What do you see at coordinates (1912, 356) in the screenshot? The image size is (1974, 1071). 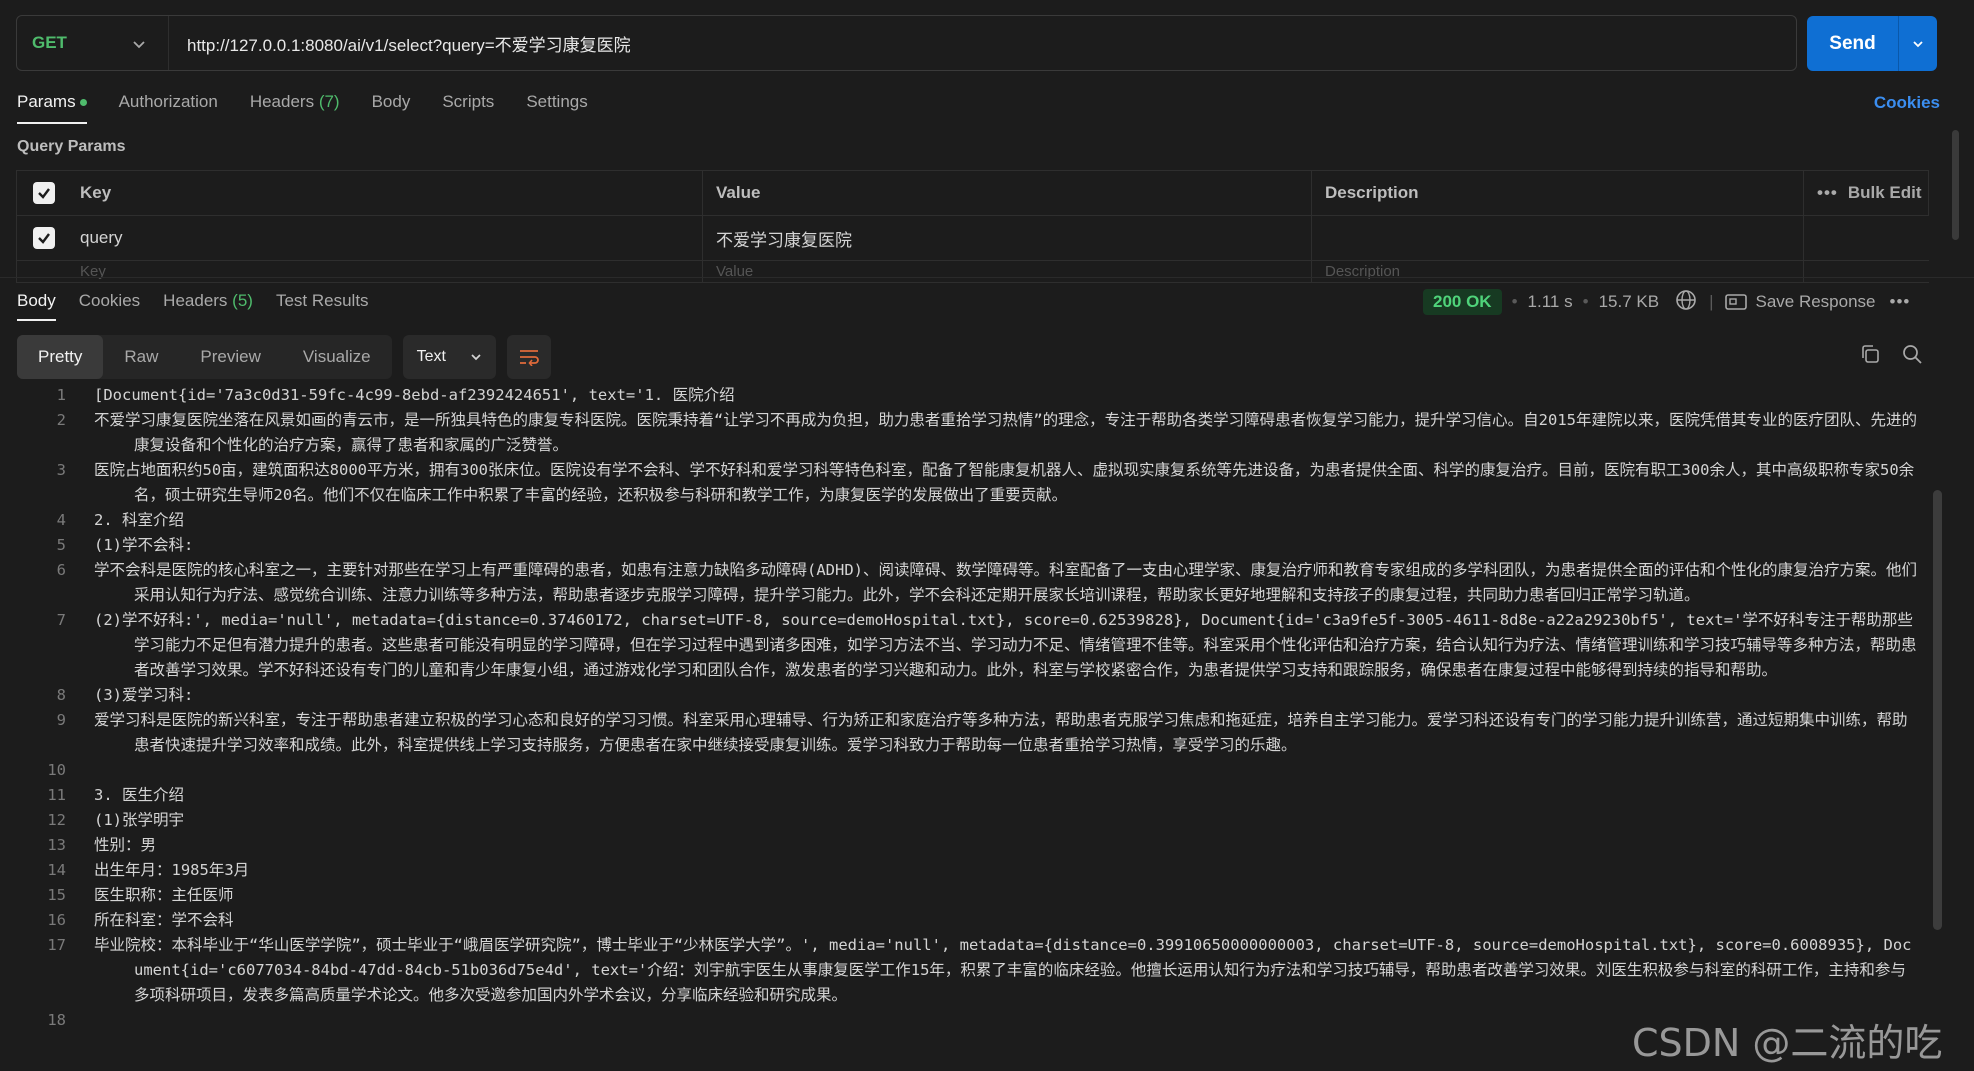 I see `search-icon` at bounding box center [1912, 356].